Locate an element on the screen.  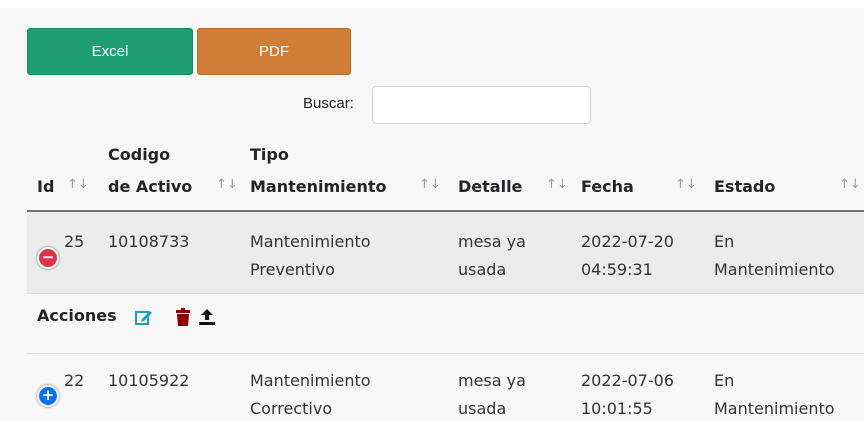
search-label: Buscar: is located at coordinates (328, 103).